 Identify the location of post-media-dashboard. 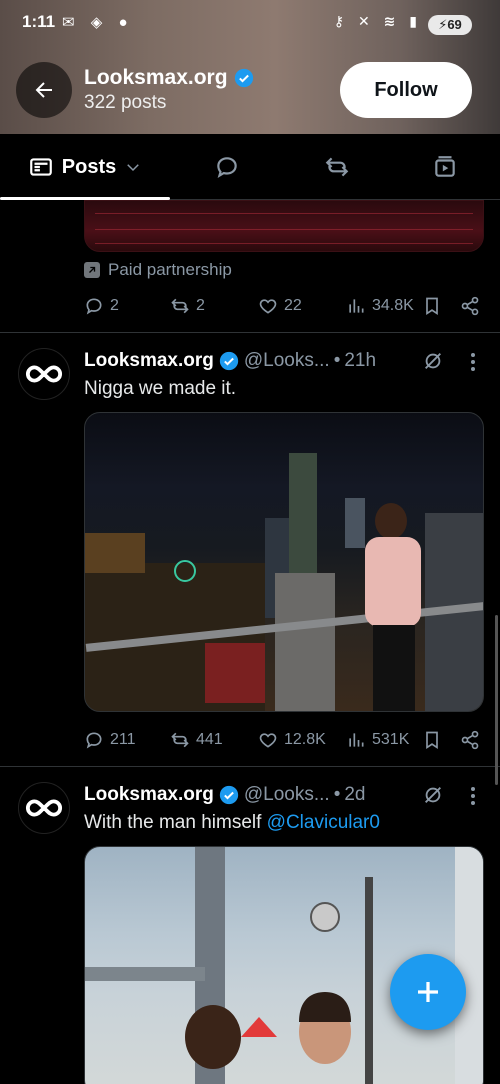
(284, 226).